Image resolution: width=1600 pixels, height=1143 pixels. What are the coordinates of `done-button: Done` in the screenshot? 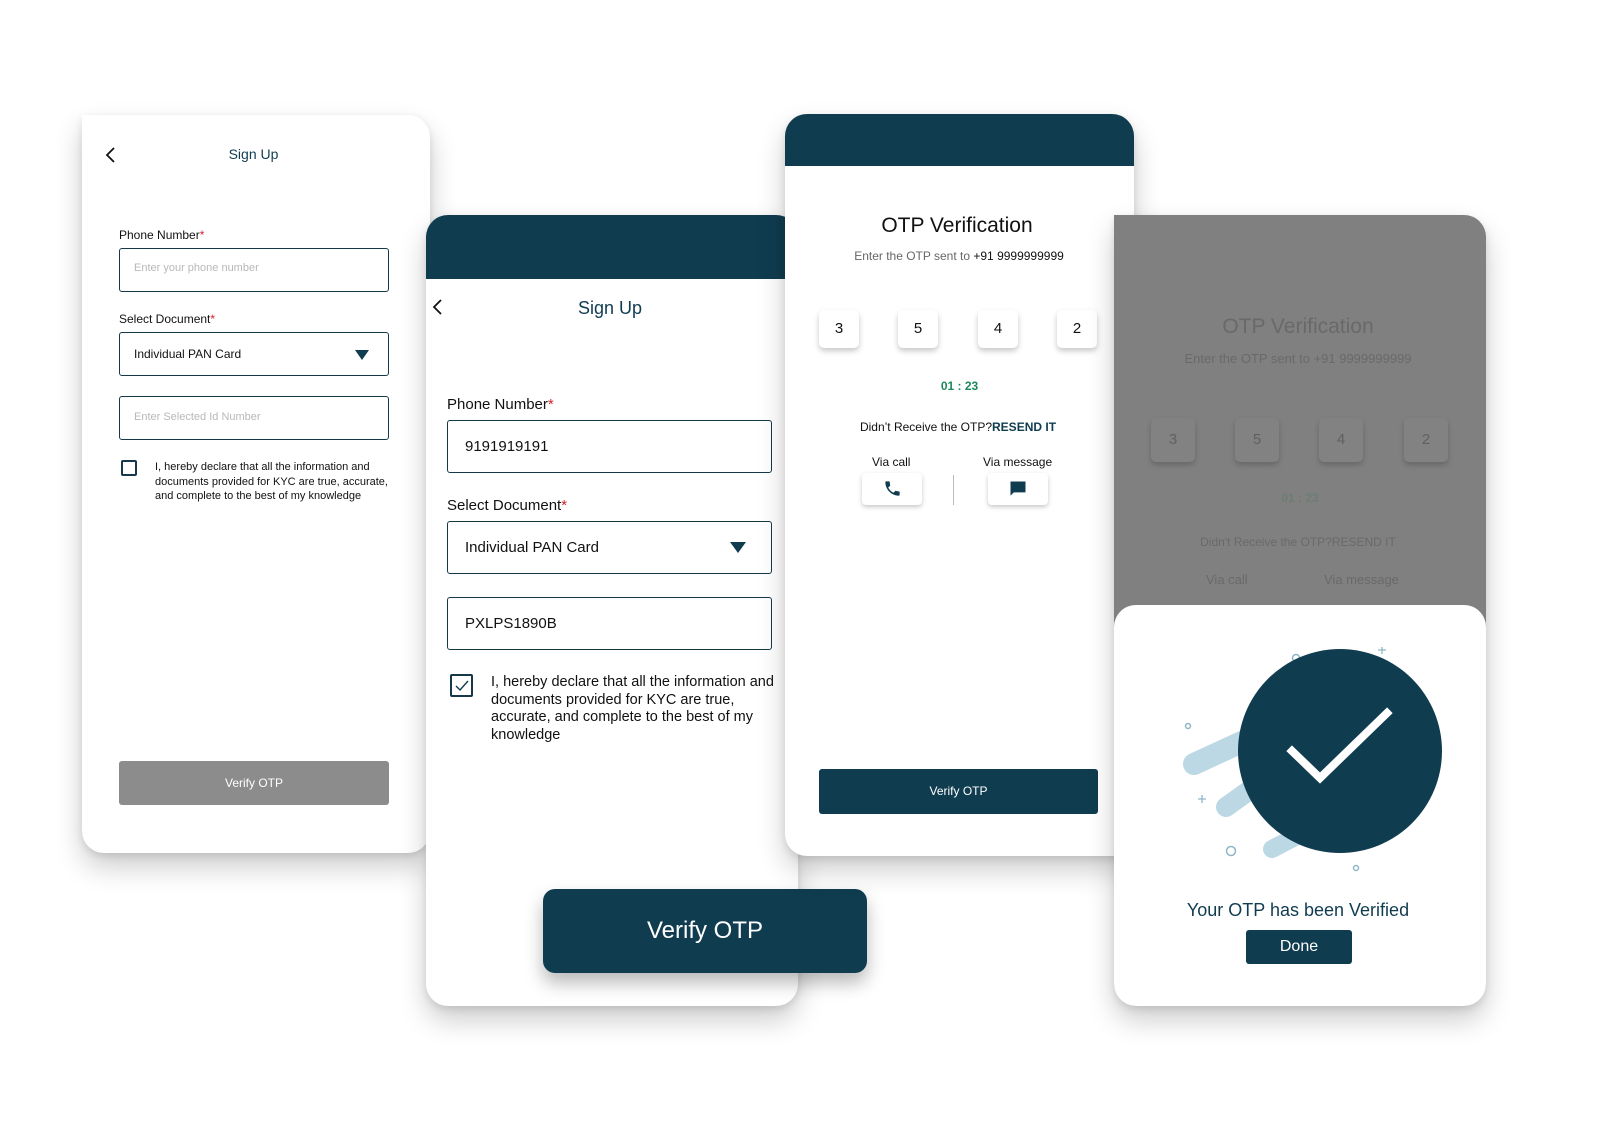 It's located at (1299, 947).